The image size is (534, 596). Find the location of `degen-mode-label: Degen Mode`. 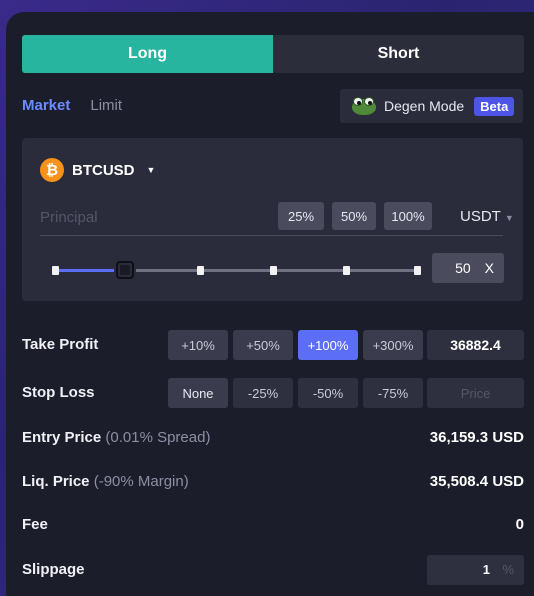

degen-mode-label: Degen Mode is located at coordinates (424, 106).